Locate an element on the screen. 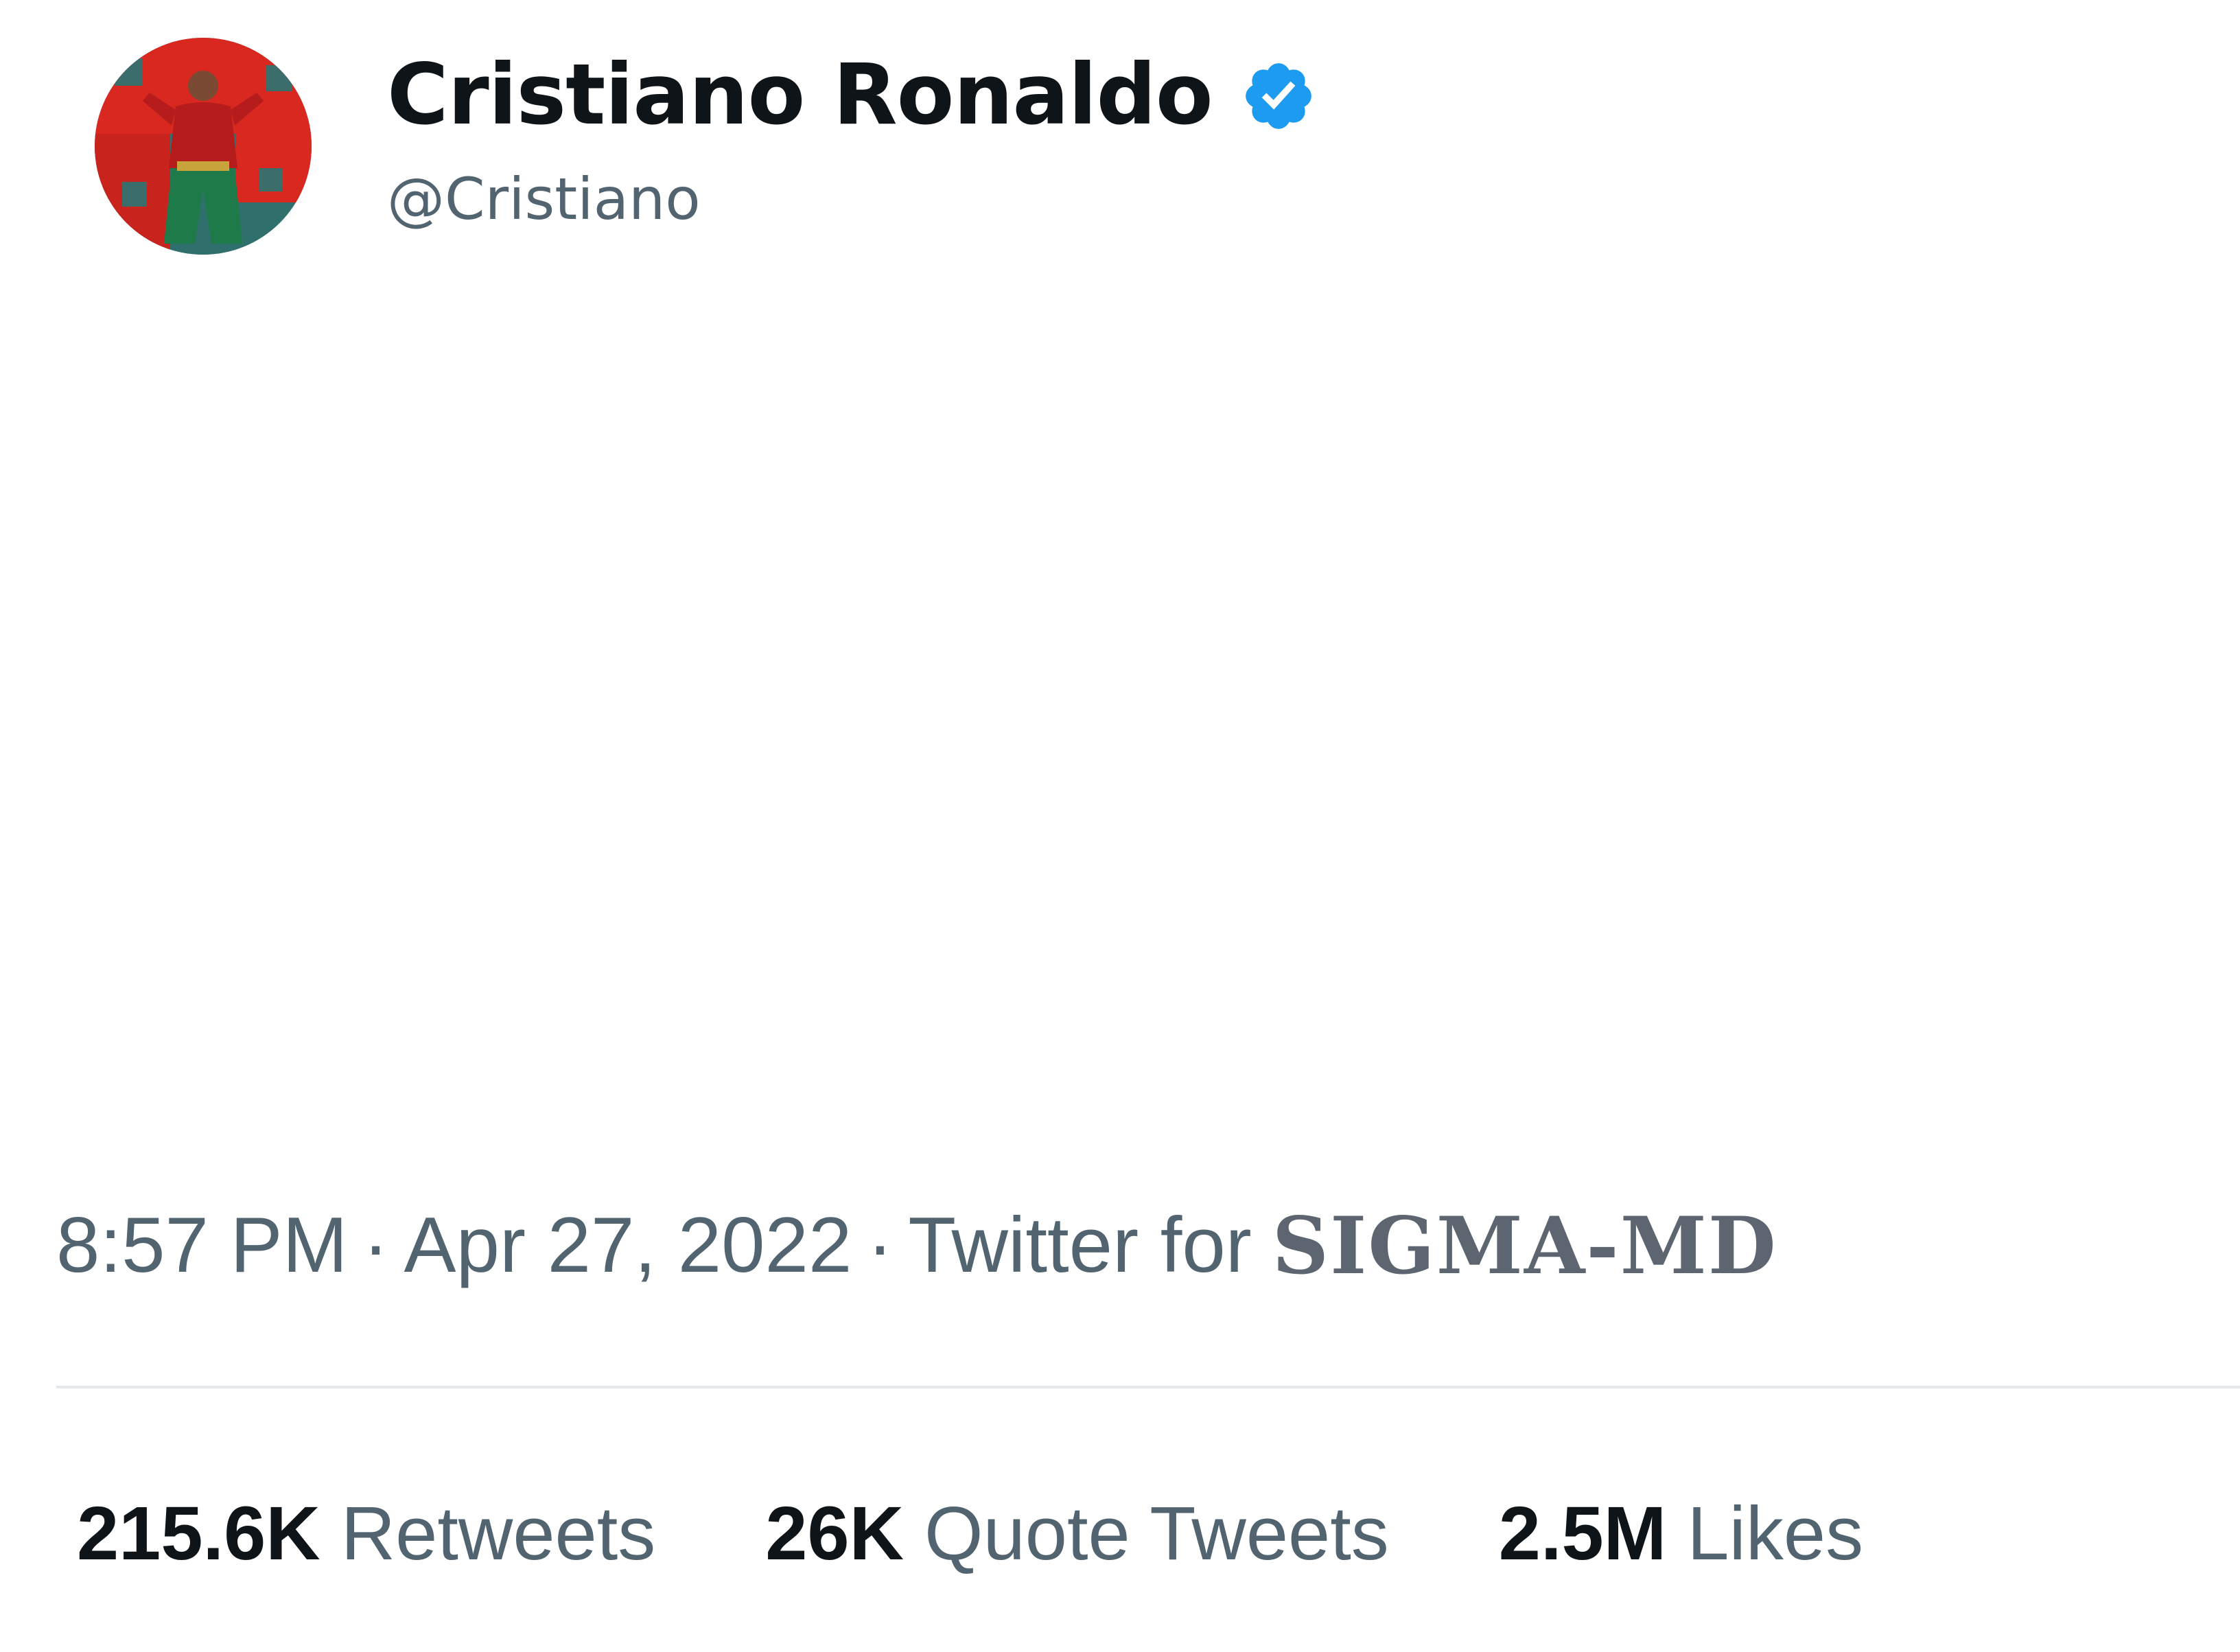  profile-photo is located at coordinates (203, 146).